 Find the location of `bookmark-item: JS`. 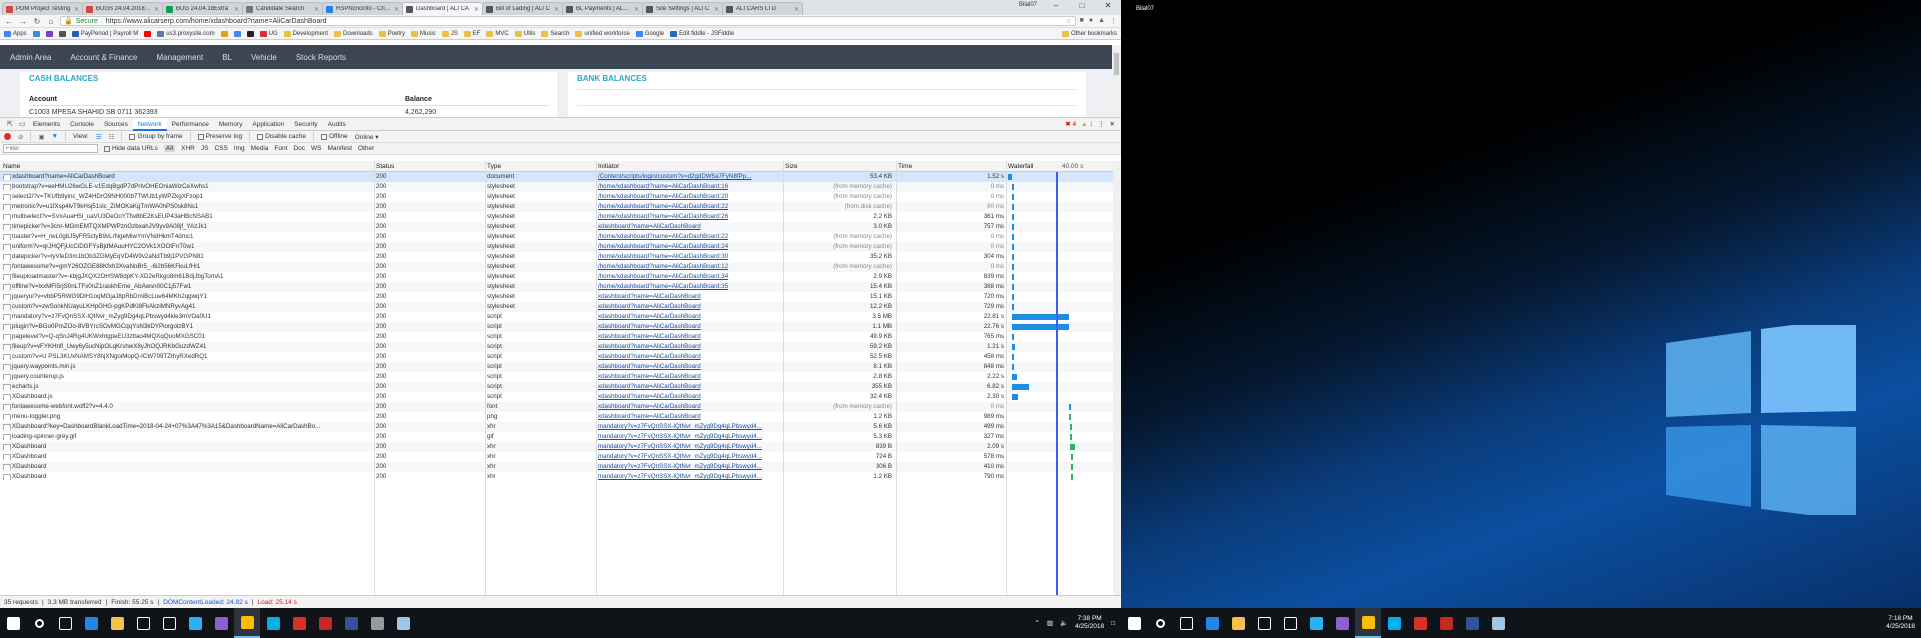

bookmark-item: JS is located at coordinates (449, 33).